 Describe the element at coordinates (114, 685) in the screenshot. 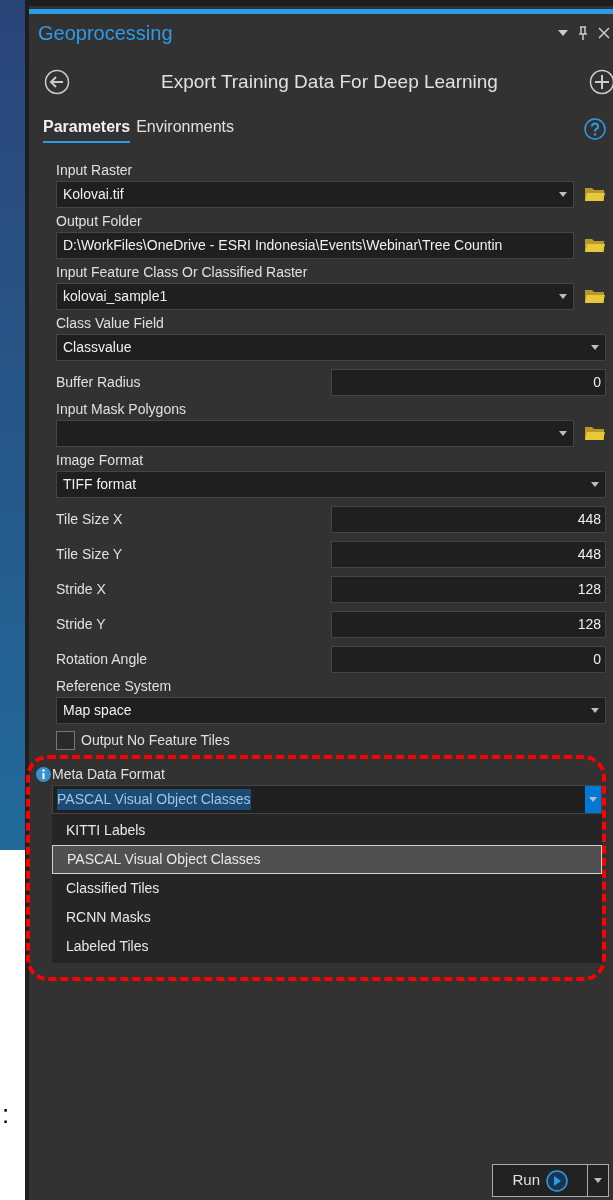

I see `parameter-label: Reference System` at that location.